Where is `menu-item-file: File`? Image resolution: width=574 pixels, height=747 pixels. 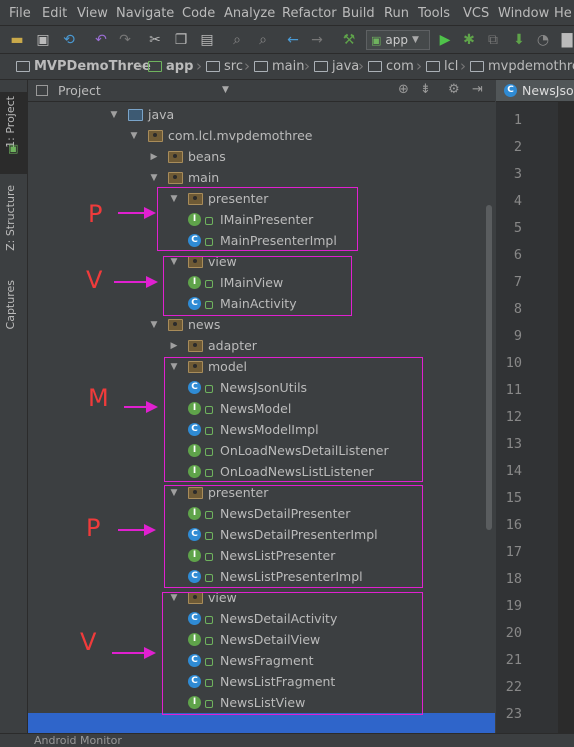 menu-item-file: File is located at coordinates (20, 13).